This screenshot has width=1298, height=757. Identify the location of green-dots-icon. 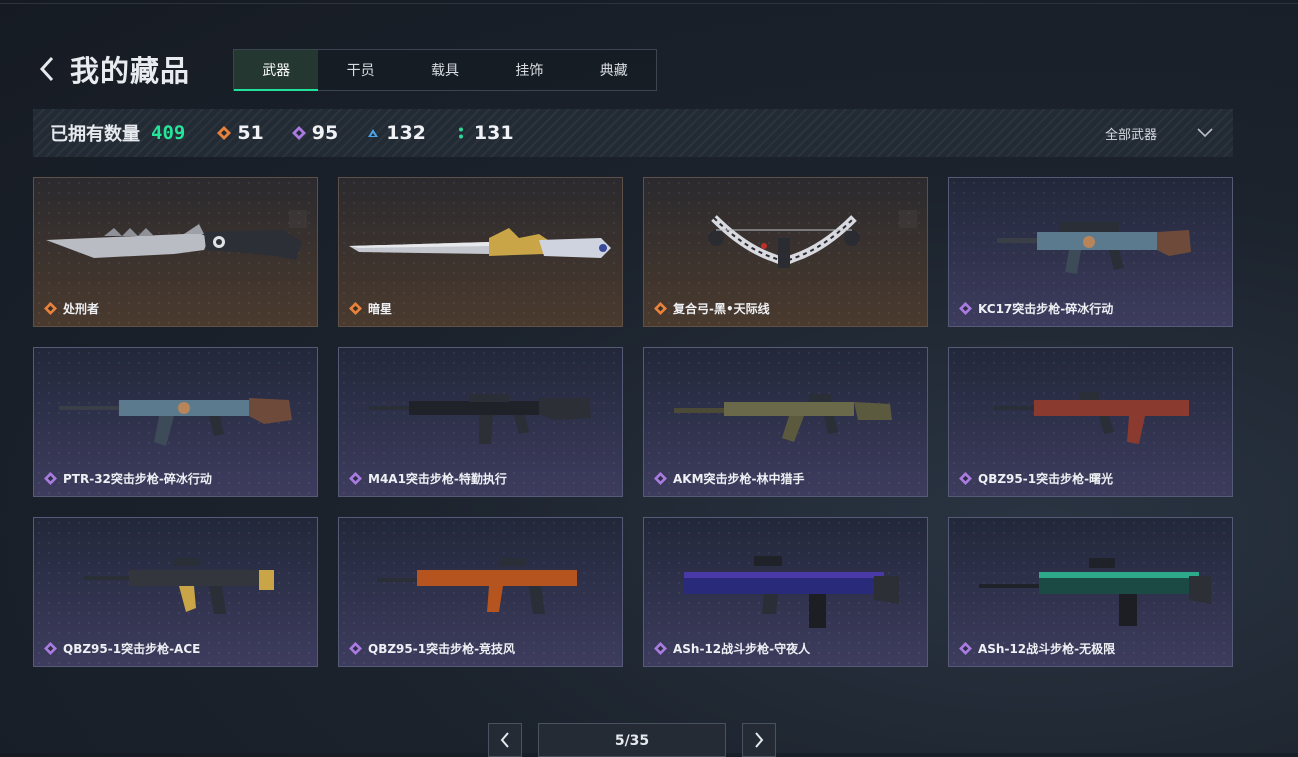
(460, 133).